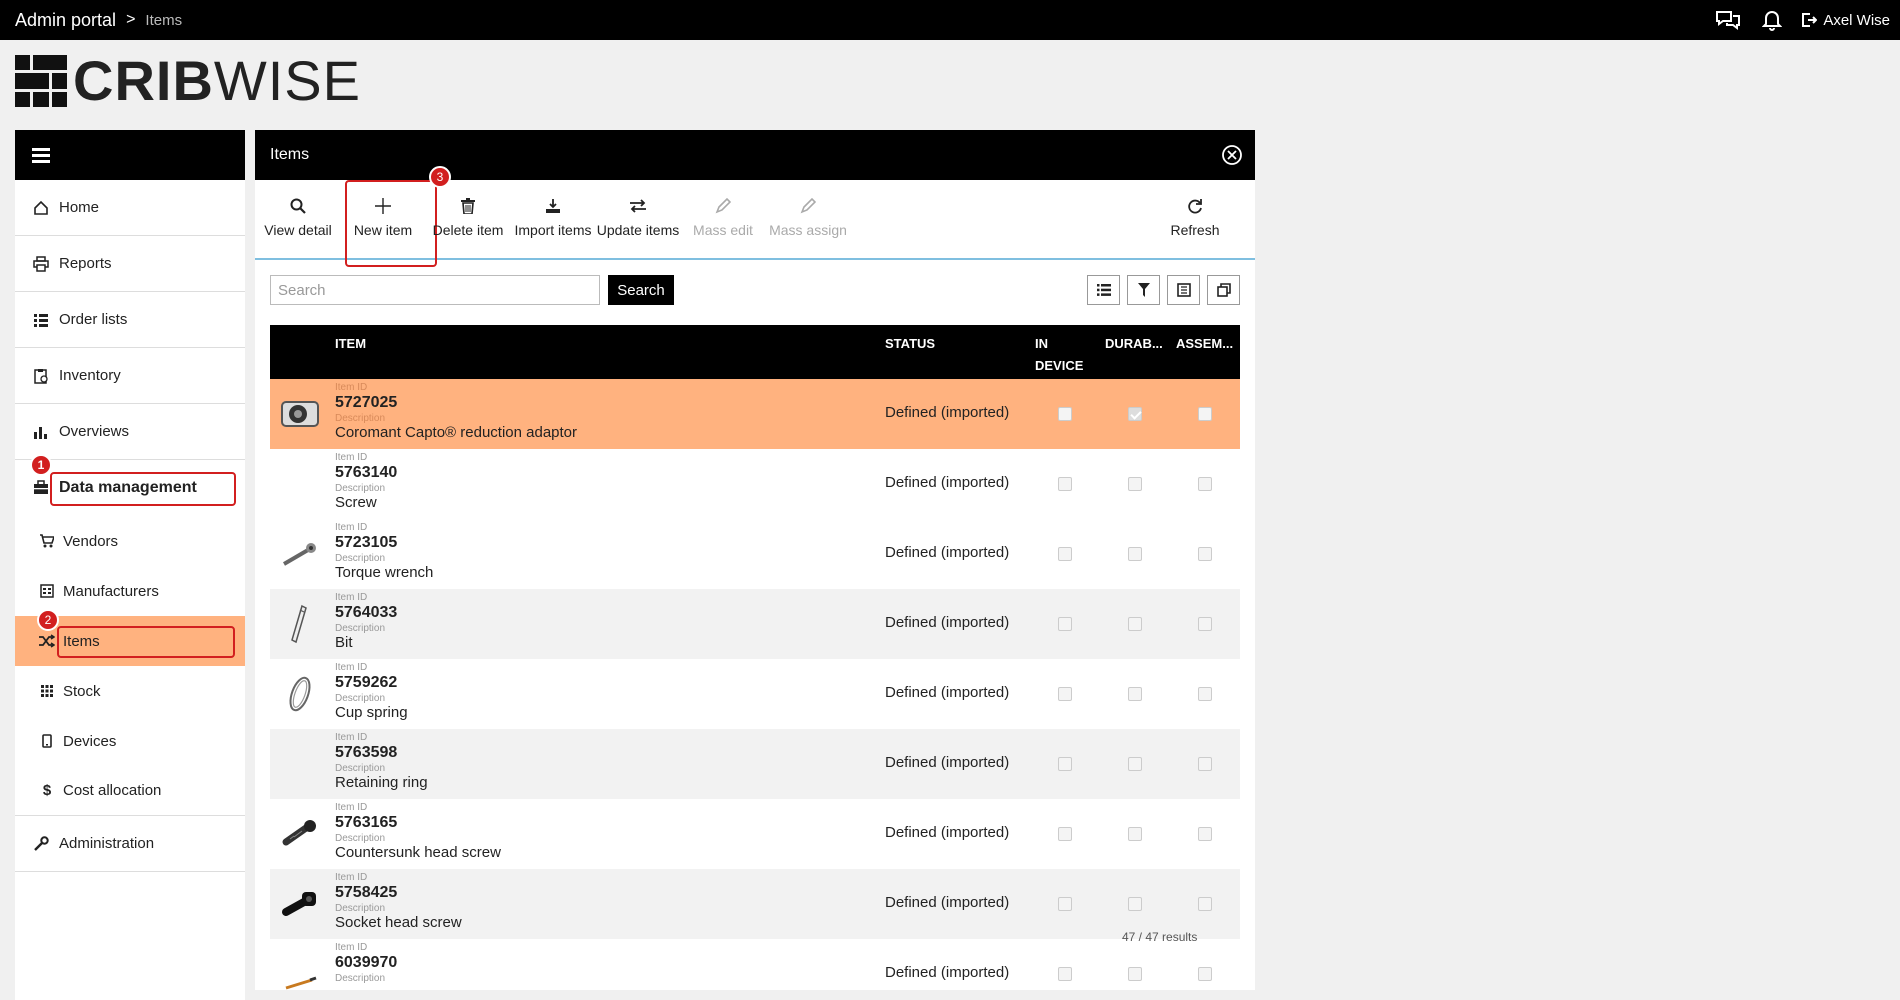 This screenshot has width=1900, height=1000. What do you see at coordinates (130, 208) in the screenshot?
I see `sidebar-item-home: Home` at bounding box center [130, 208].